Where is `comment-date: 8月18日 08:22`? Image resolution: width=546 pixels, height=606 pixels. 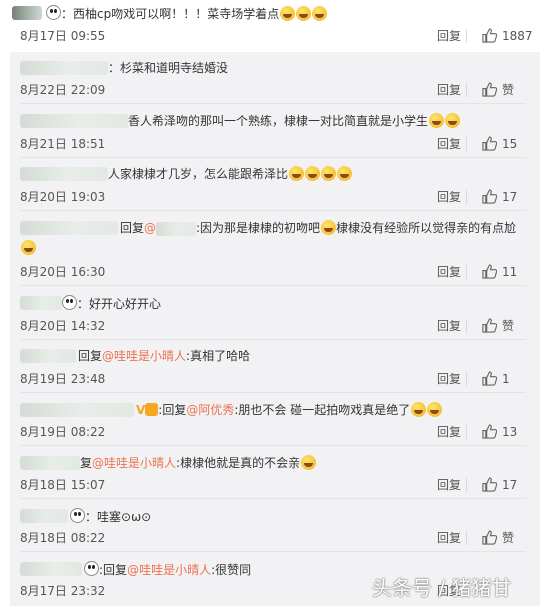
comment-date: 8月18日 08:22 is located at coordinates (63, 538).